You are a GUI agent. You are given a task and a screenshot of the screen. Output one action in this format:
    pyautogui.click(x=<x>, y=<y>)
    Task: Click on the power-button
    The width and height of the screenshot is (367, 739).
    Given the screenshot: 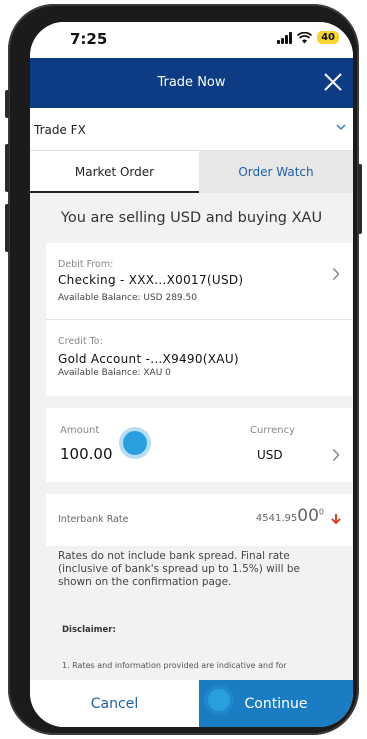 What is the action you would take?
    pyautogui.click(x=360, y=199)
    